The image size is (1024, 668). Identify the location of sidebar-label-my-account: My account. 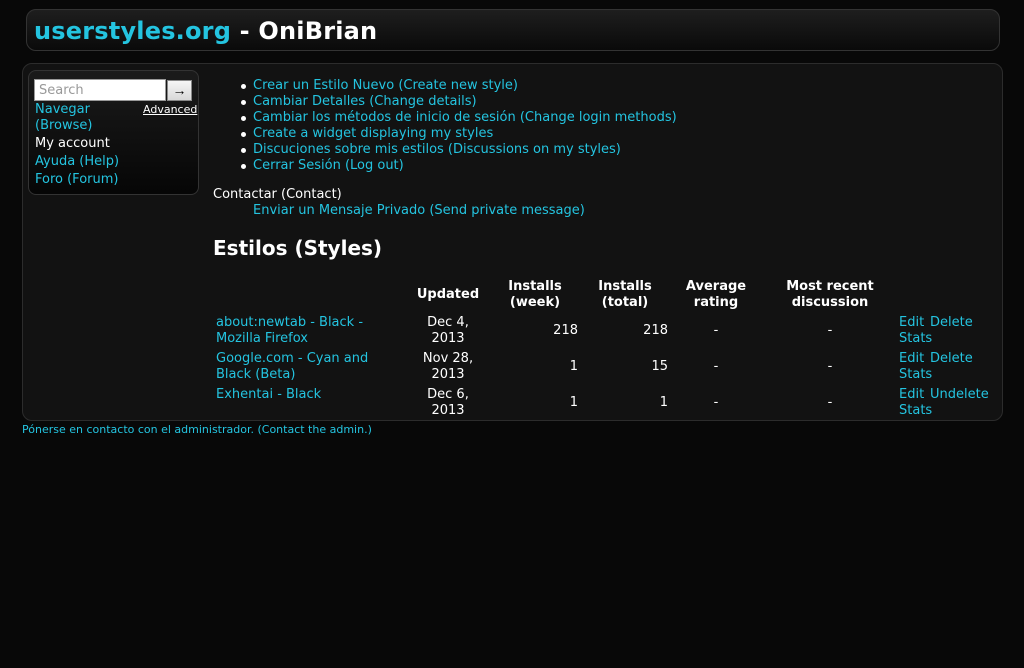
(72, 143).